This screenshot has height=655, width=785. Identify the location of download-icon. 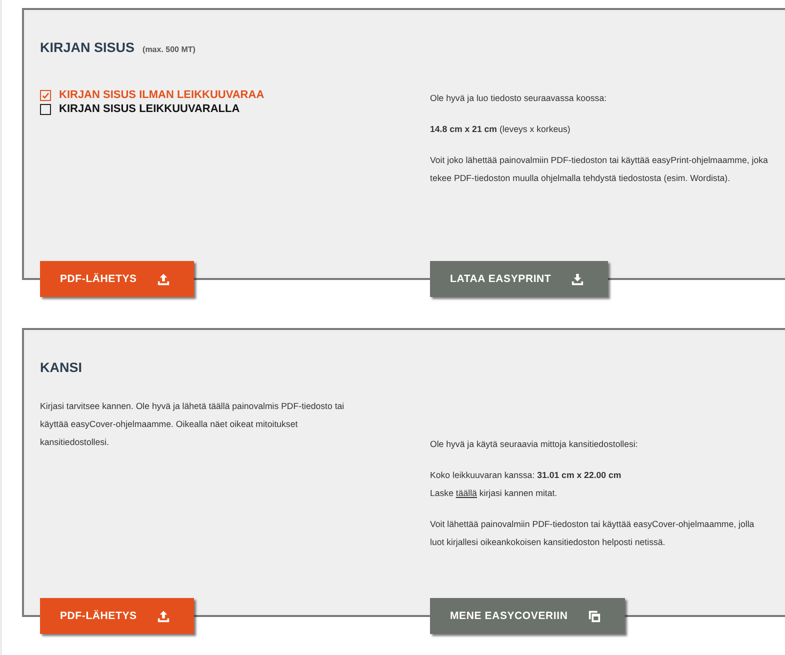
(577, 279).